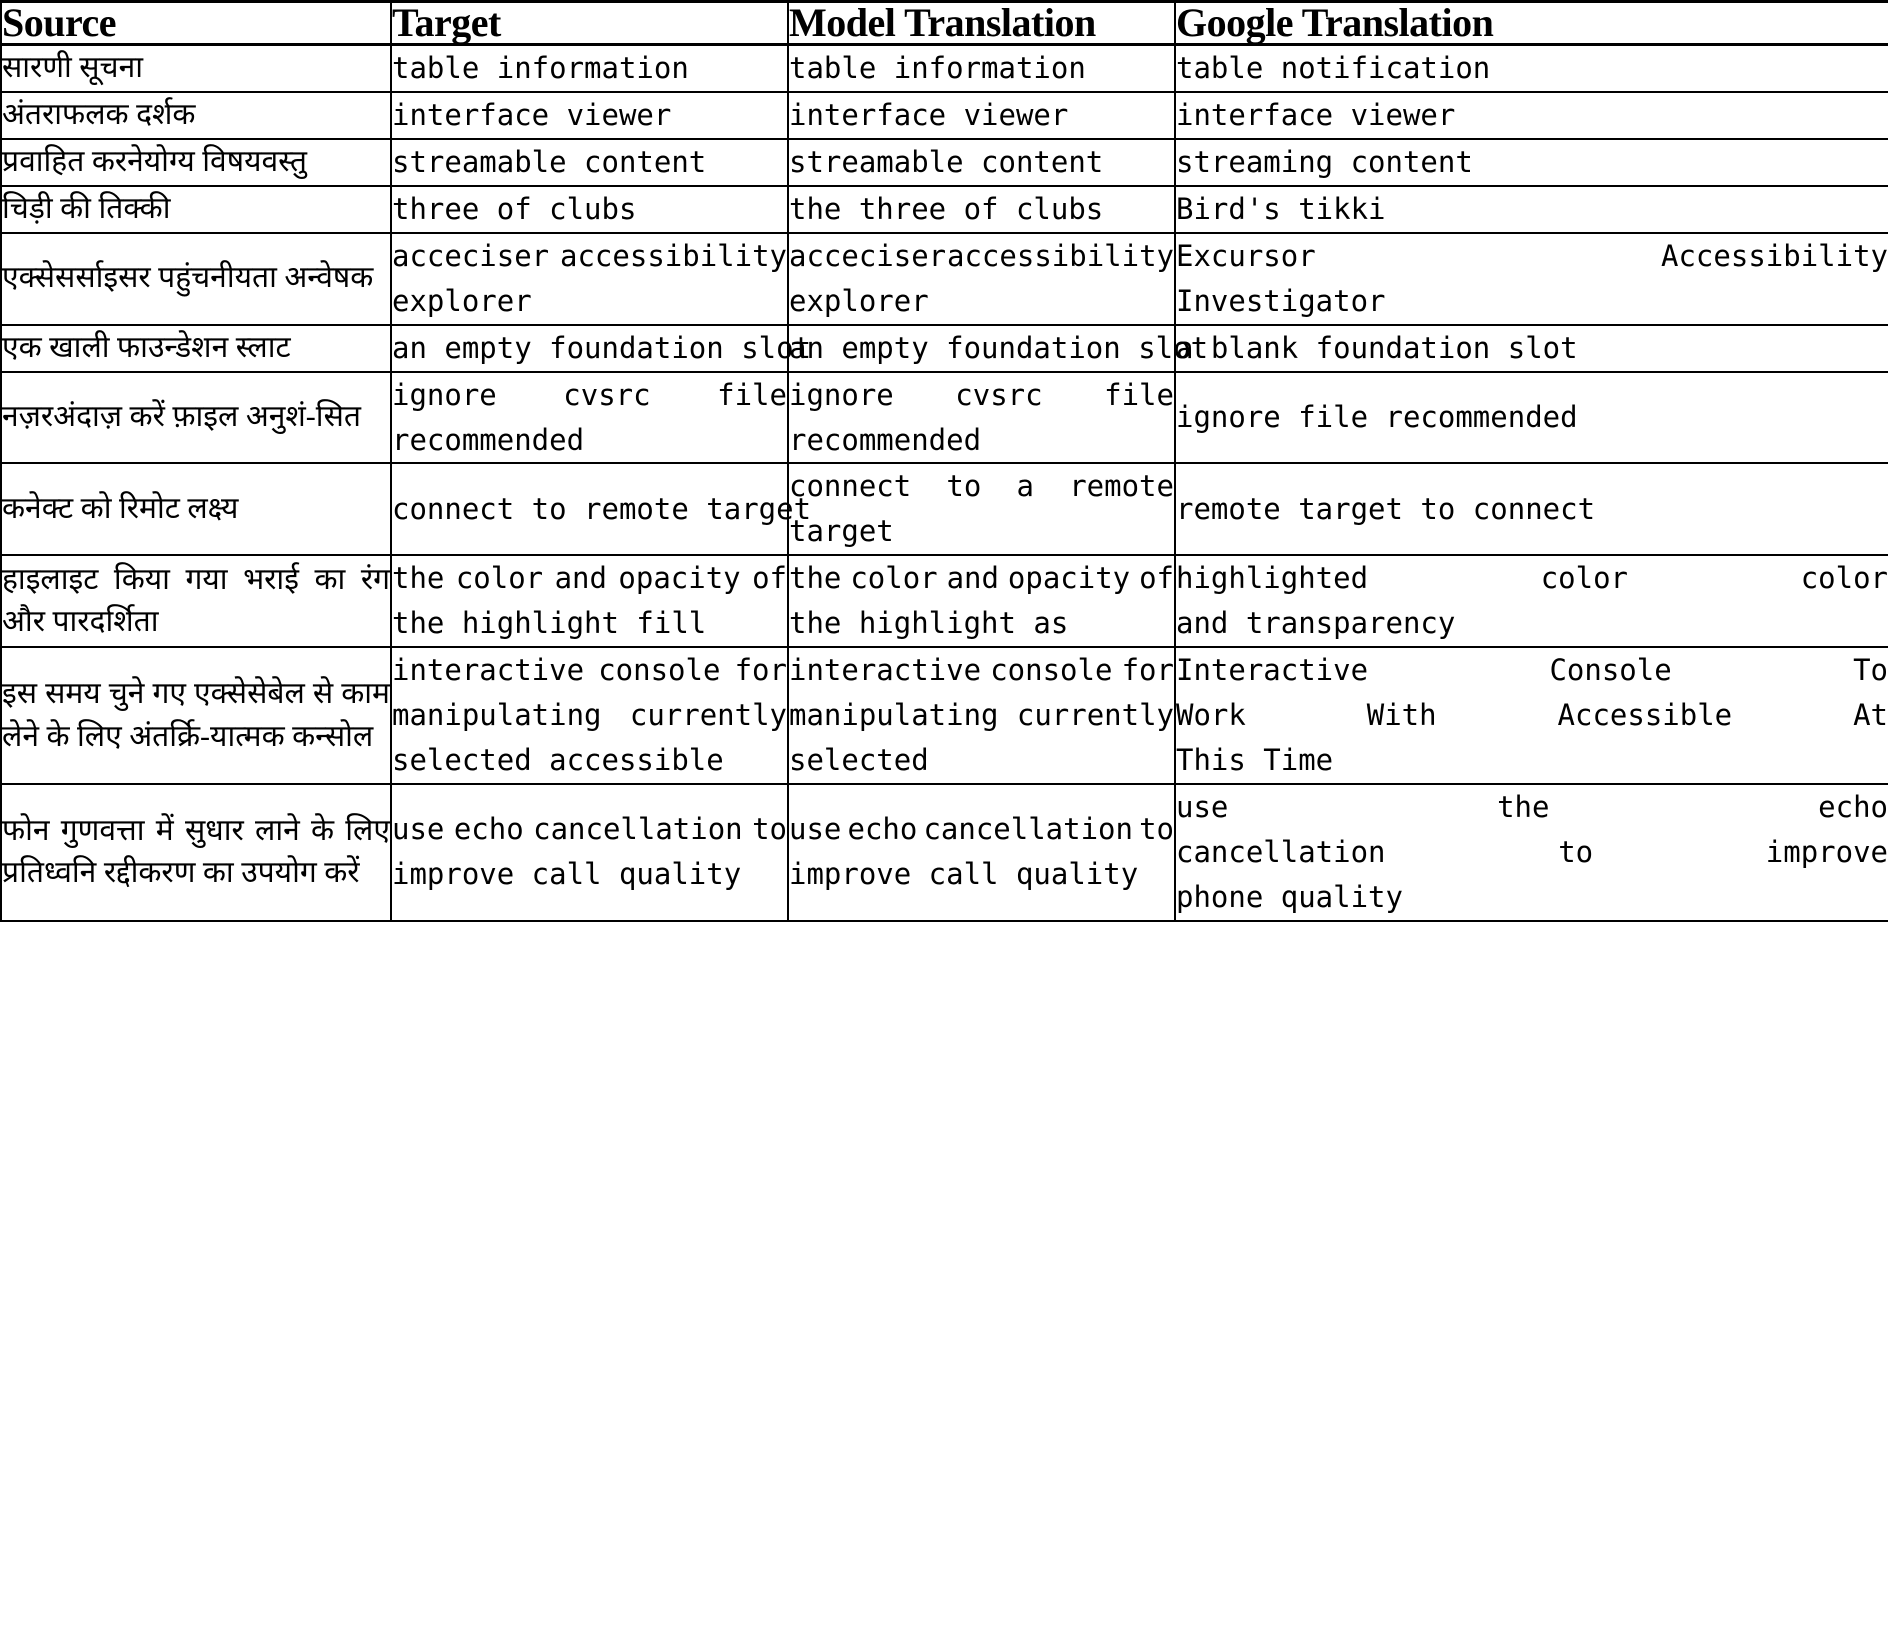  Describe the element at coordinates (981, 209) in the screenshot. I see `cell-model: the three of clubs` at that location.